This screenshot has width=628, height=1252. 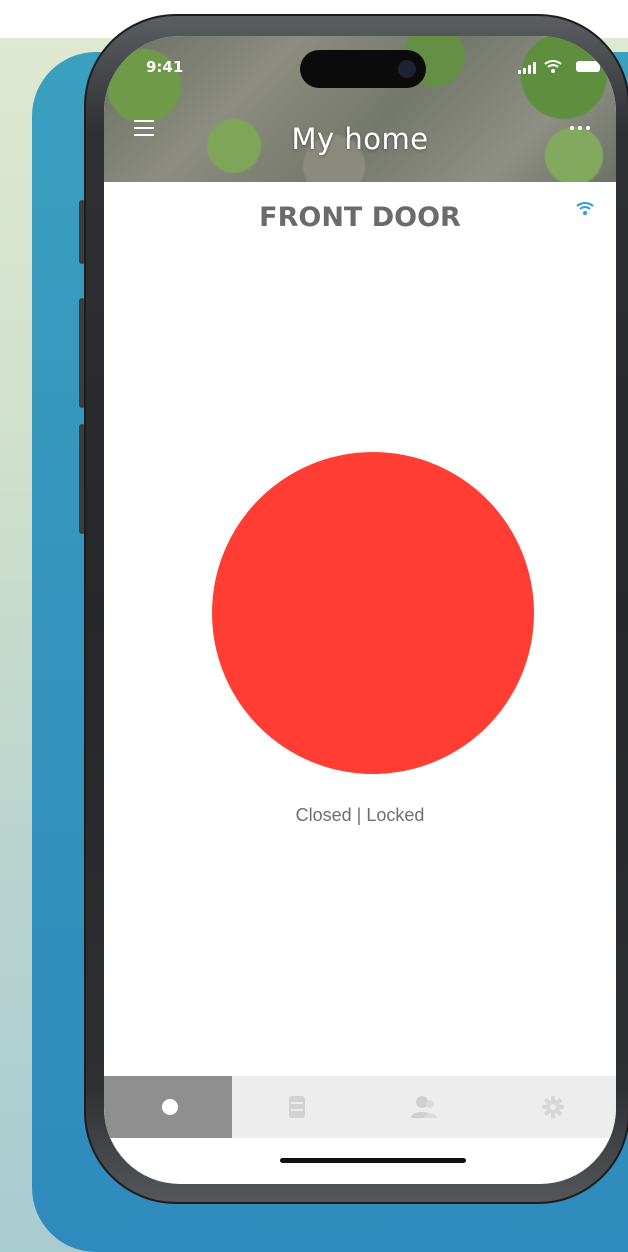 What do you see at coordinates (360, 139) in the screenshot?
I see `page-title: My home` at bounding box center [360, 139].